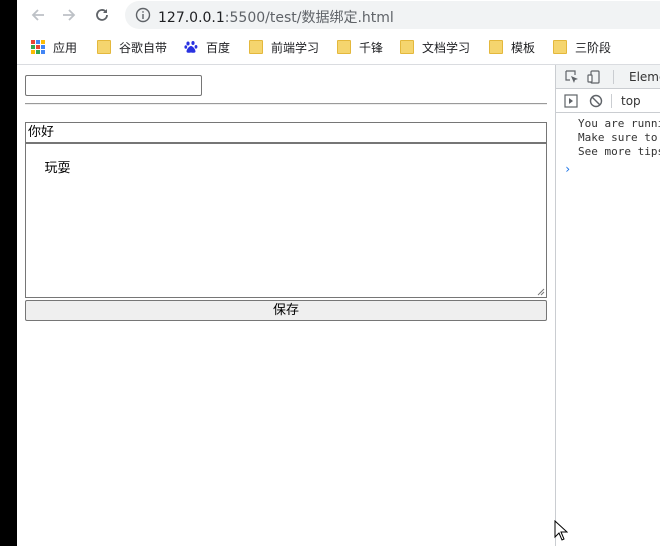 The height and width of the screenshot is (546, 660). What do you see at coordinates (143, 15) in the screenshot?
I see `info-icon` at bounding box center [143, 15].